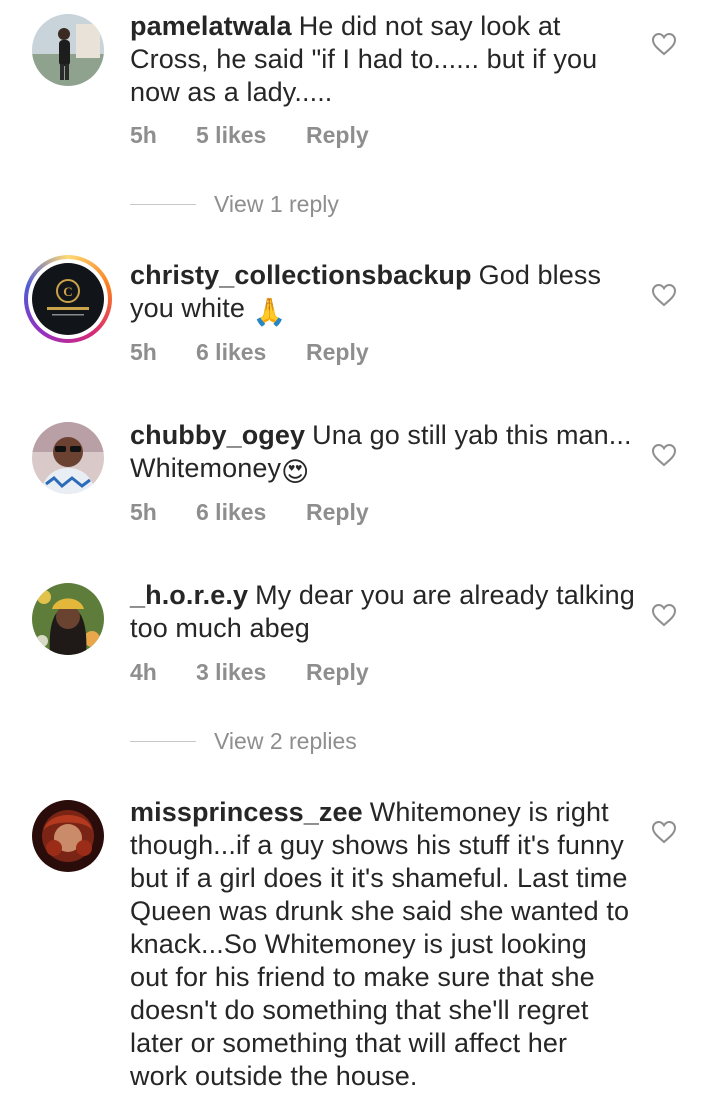 This screenshot has width=720, height=1096. Describe the element at coordinates (276, 203) in the screenshot. I see `view-replies-label: View 1 reply` at that location.